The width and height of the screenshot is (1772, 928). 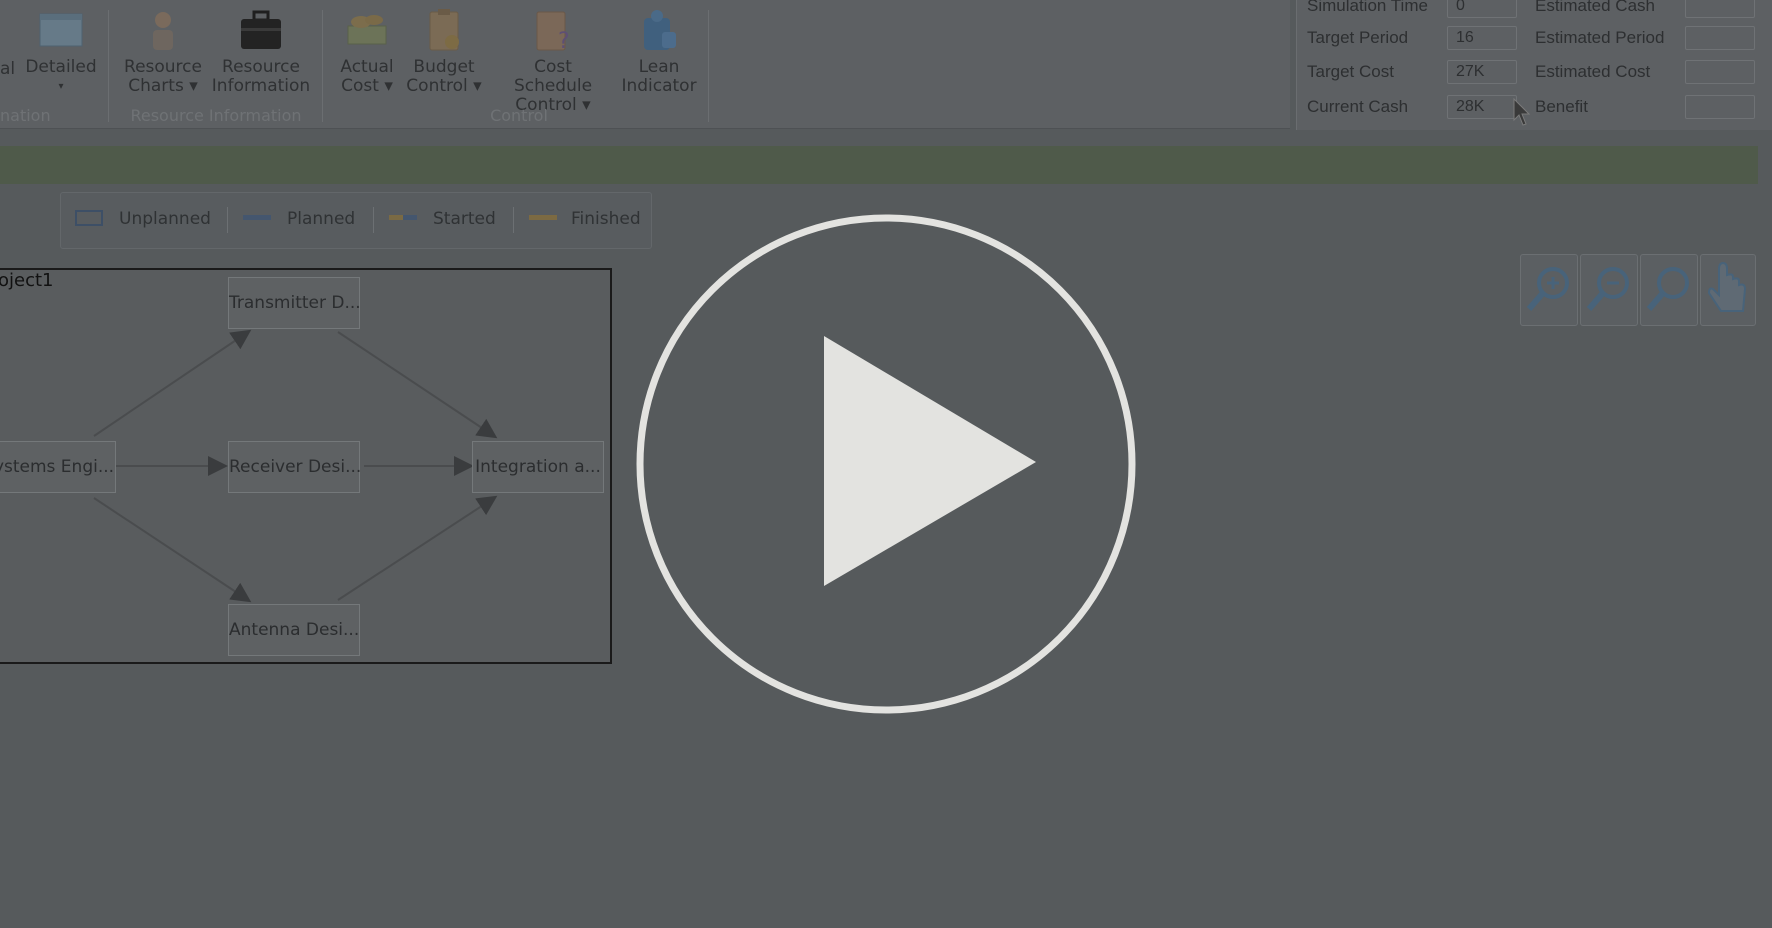 What do you see at coordinates (165, 219) in the screenshot?
I see `legend-unplanned: Unplanned` at bounding box center [165, 219].